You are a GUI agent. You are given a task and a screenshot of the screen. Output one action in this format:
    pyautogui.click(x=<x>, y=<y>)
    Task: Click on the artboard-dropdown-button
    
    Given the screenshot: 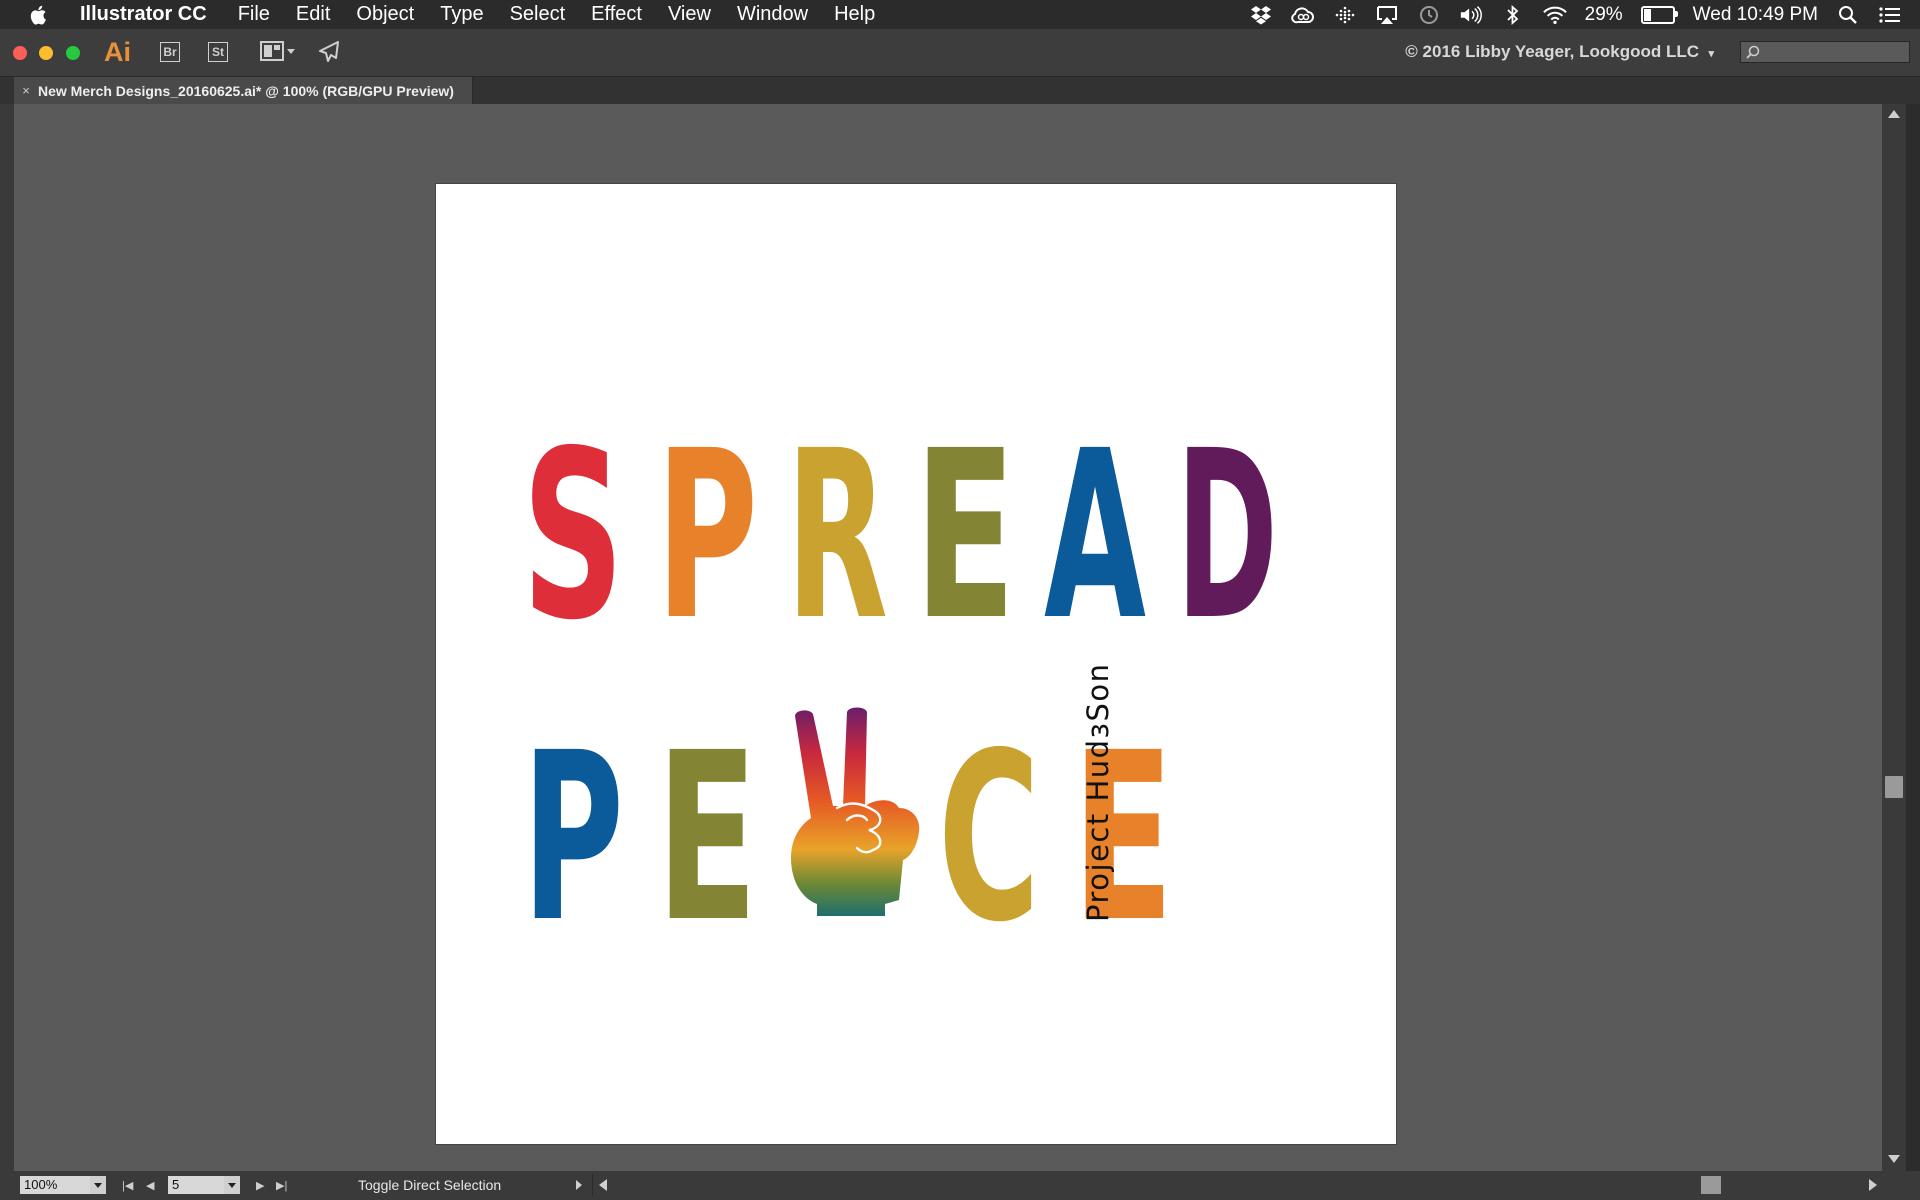 What is the action you would take?
    pyautogui.click(x=232, y=1185)
    